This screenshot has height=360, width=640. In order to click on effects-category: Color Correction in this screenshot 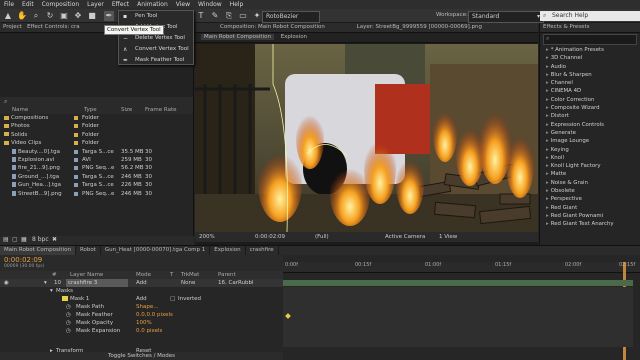, I will do `click(590, 100)`.